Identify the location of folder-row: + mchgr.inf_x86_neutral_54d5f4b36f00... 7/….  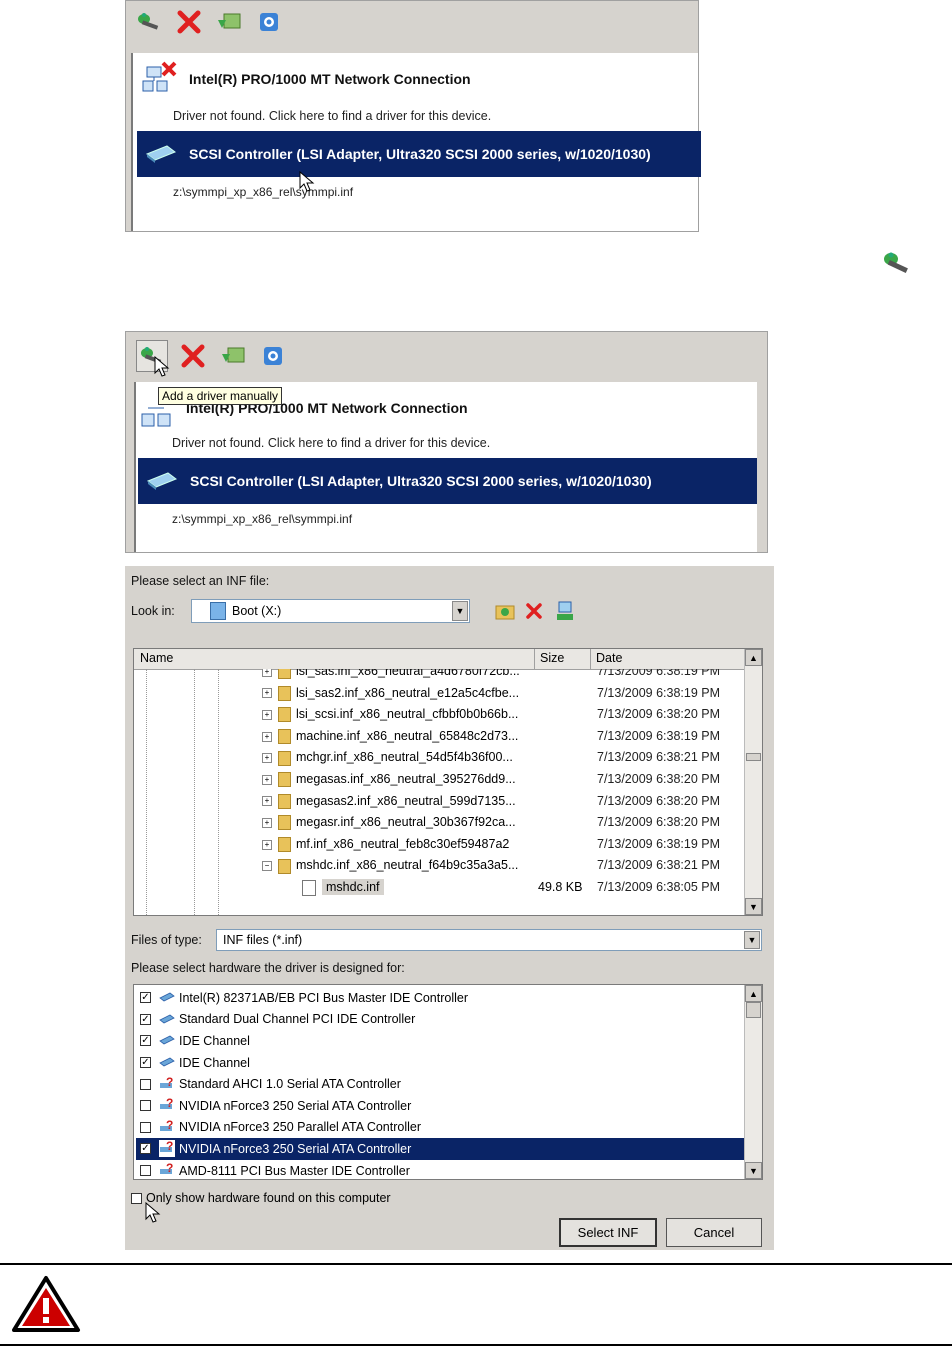
(439, 758).